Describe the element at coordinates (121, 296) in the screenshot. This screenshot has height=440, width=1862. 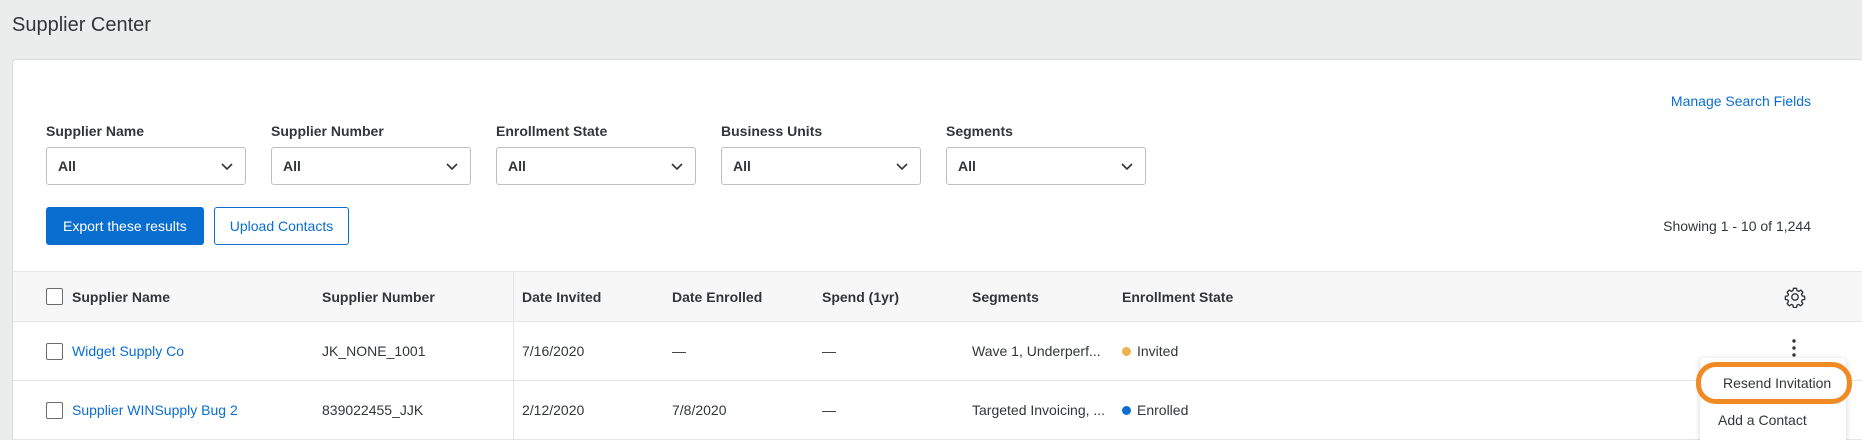
I see `header-supplier-name: Supplier Name` at that location.